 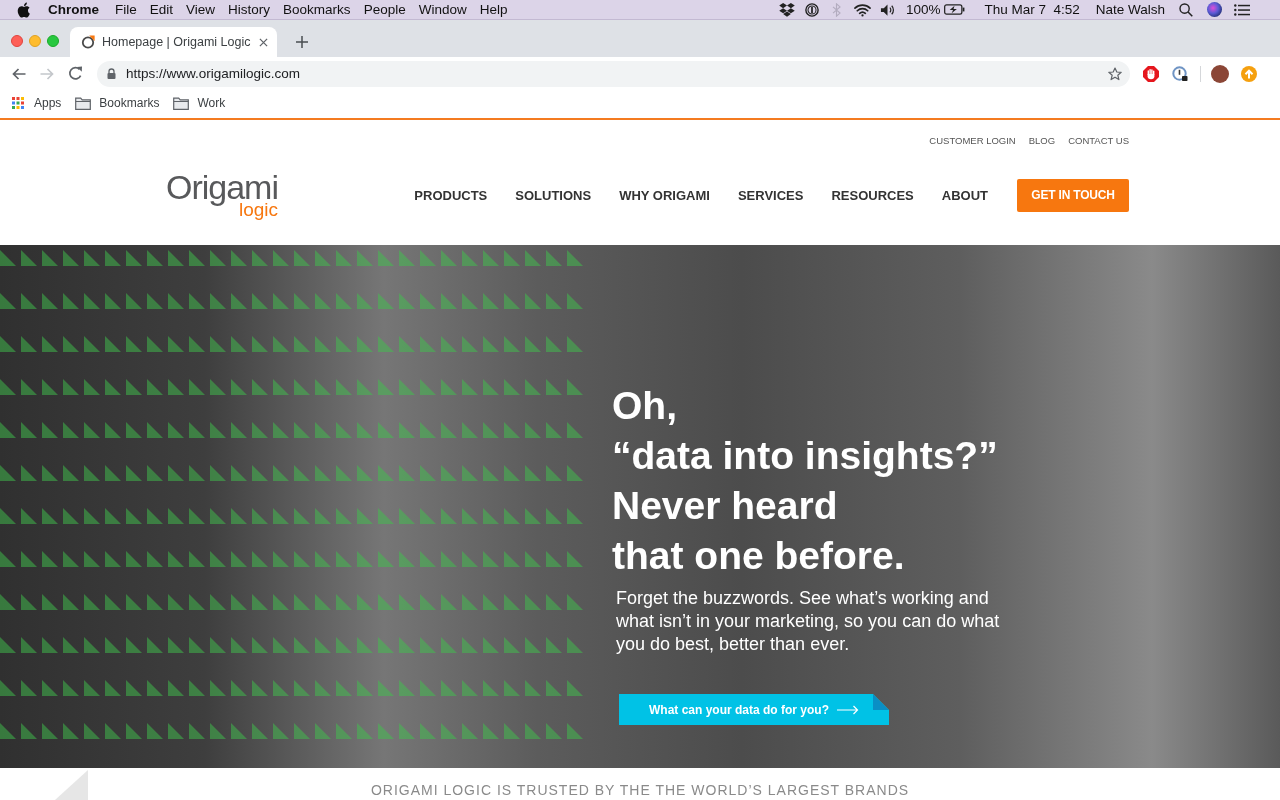 What do you see at coordinates (770, 195) in the screenshot?
I see `nav-link: SERVICES` at bounding box center [770, 195].